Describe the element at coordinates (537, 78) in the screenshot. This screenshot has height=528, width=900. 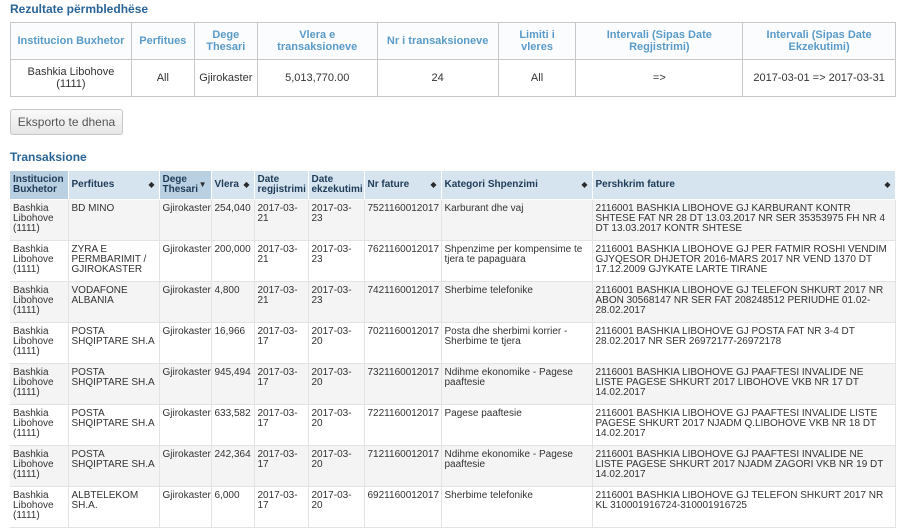
I see `summary-cell-limiti: All` at that location.